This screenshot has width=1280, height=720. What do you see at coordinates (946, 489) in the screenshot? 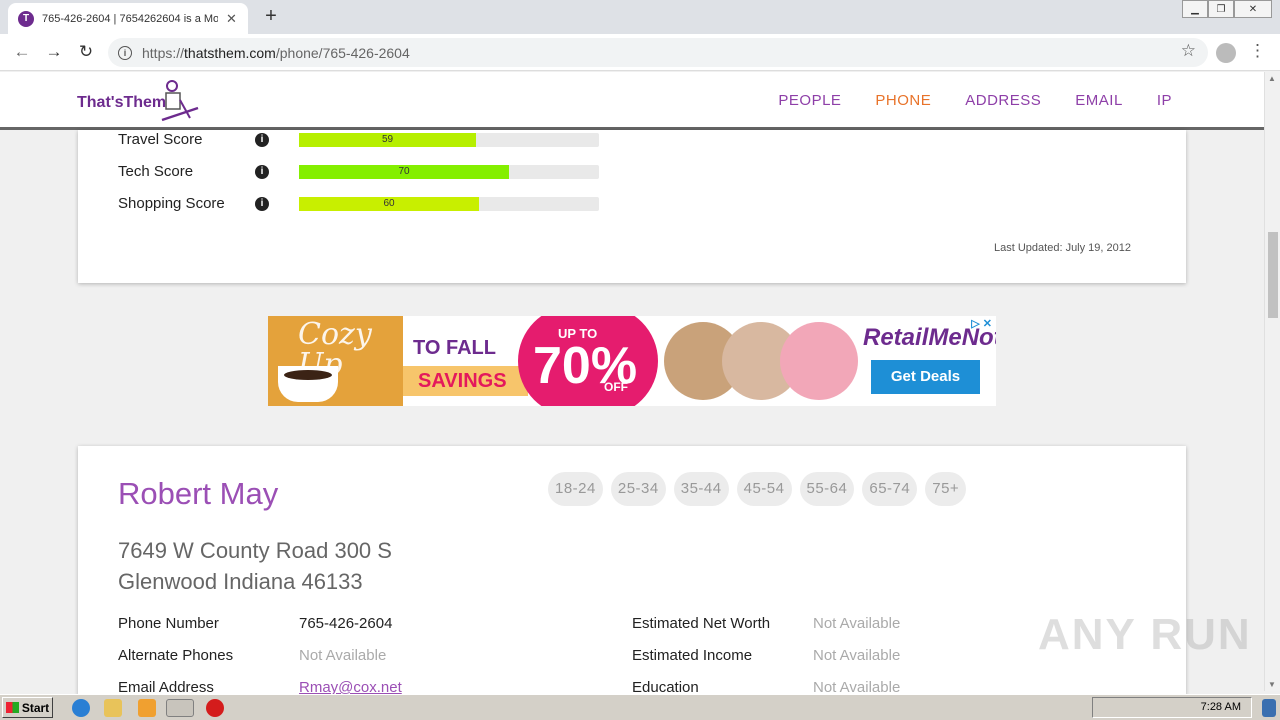
I see `age-chip: 75+` at bounding box center [946, 489].